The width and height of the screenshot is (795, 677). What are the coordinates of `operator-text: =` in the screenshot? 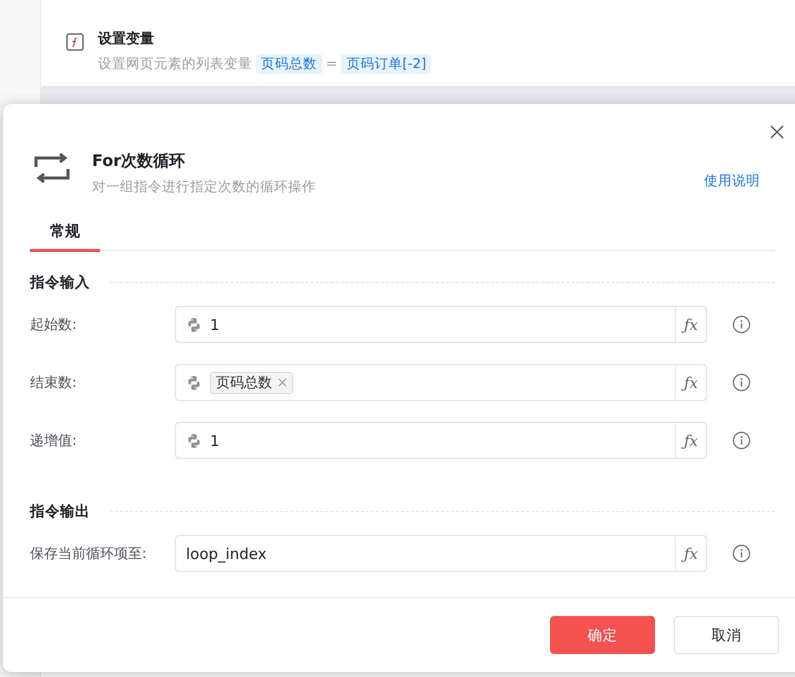 It's located at (332, 64).